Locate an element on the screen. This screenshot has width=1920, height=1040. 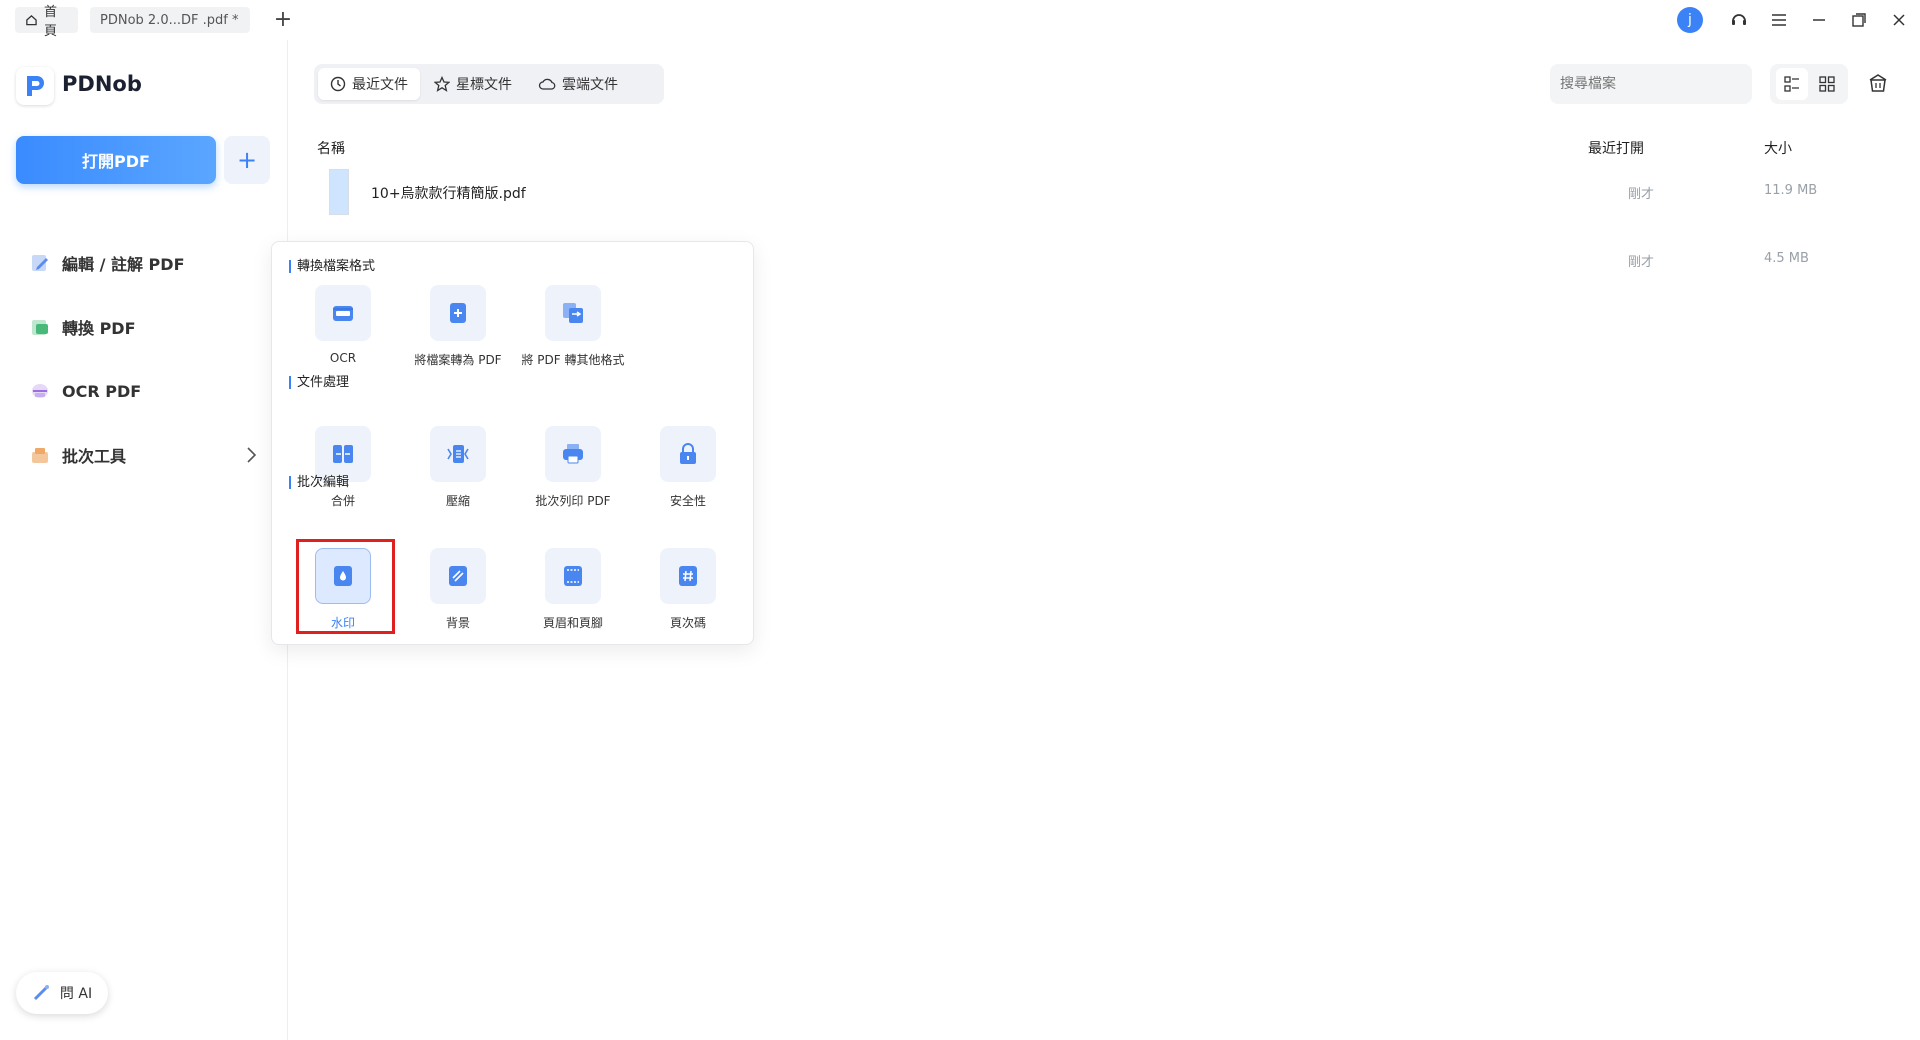
home-icon is located at coordinates (31, 20).